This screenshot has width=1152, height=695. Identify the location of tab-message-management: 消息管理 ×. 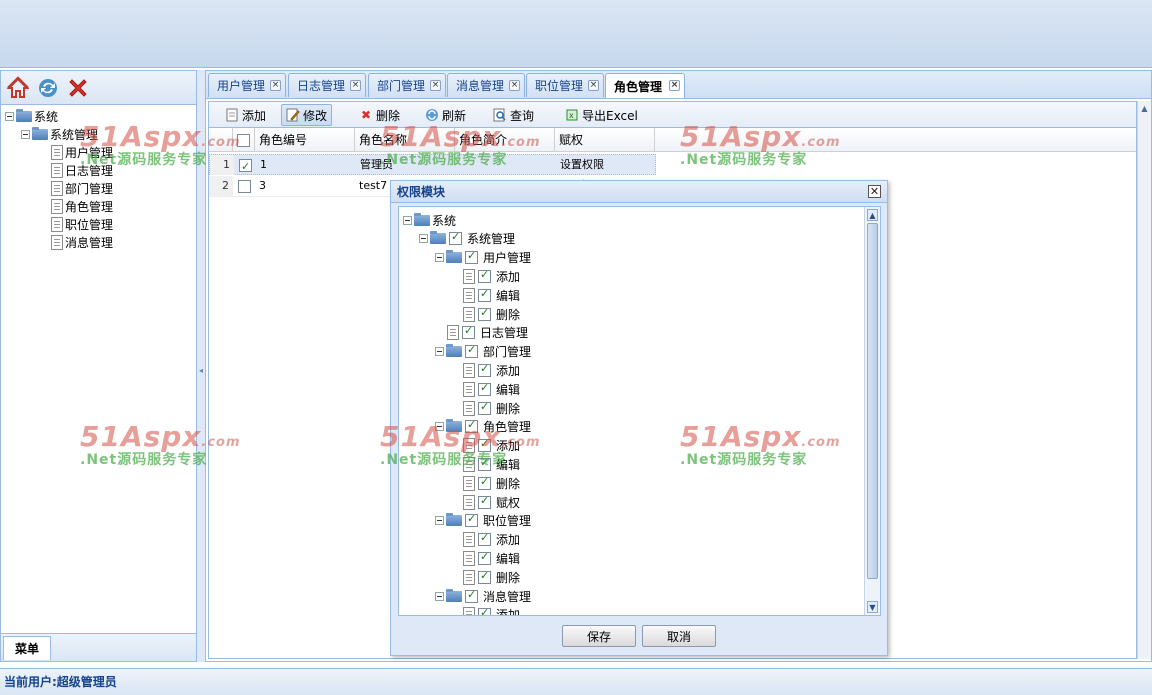
(486, 85).